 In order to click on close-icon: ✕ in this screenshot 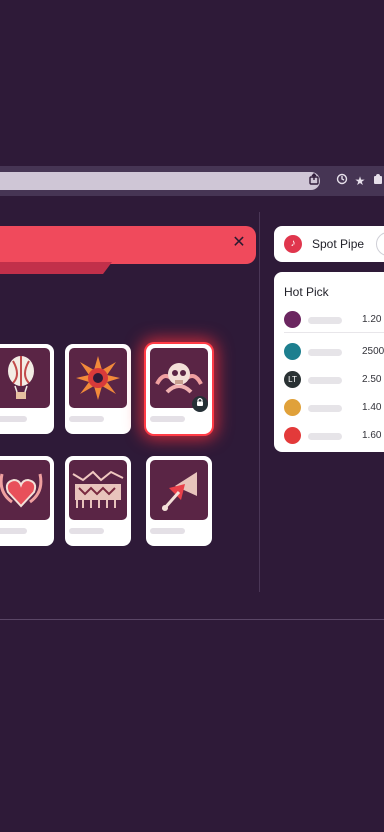, I will do `click(239, 243)`.